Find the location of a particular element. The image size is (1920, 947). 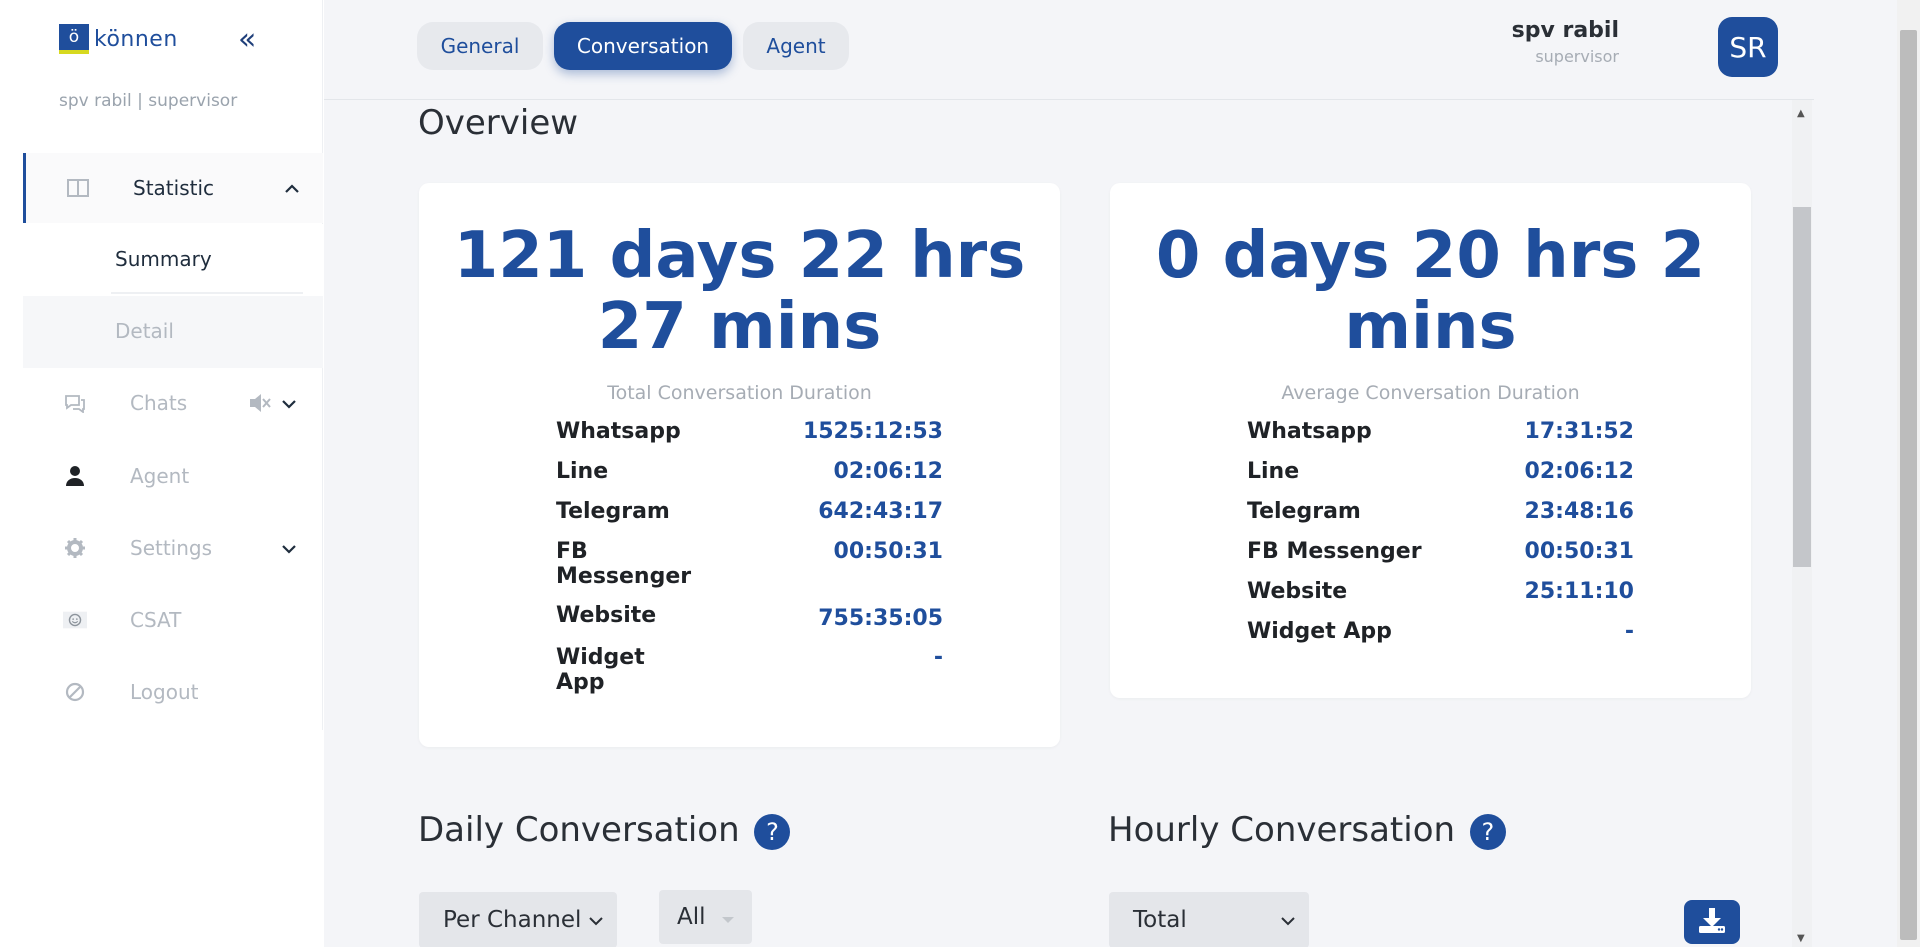

daily-conversation-heading: Daily Conversation ? is located at coordinates (604, 830).